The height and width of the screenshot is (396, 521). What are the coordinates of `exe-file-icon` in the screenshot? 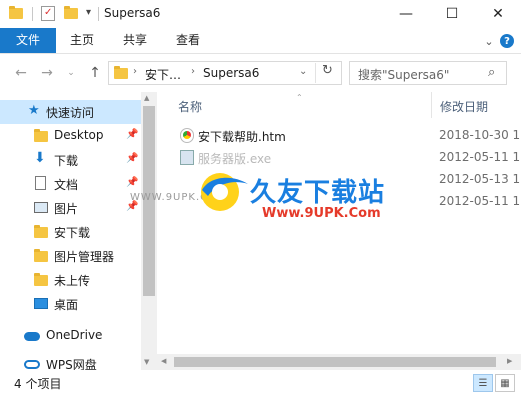 It's located at (187, 157).